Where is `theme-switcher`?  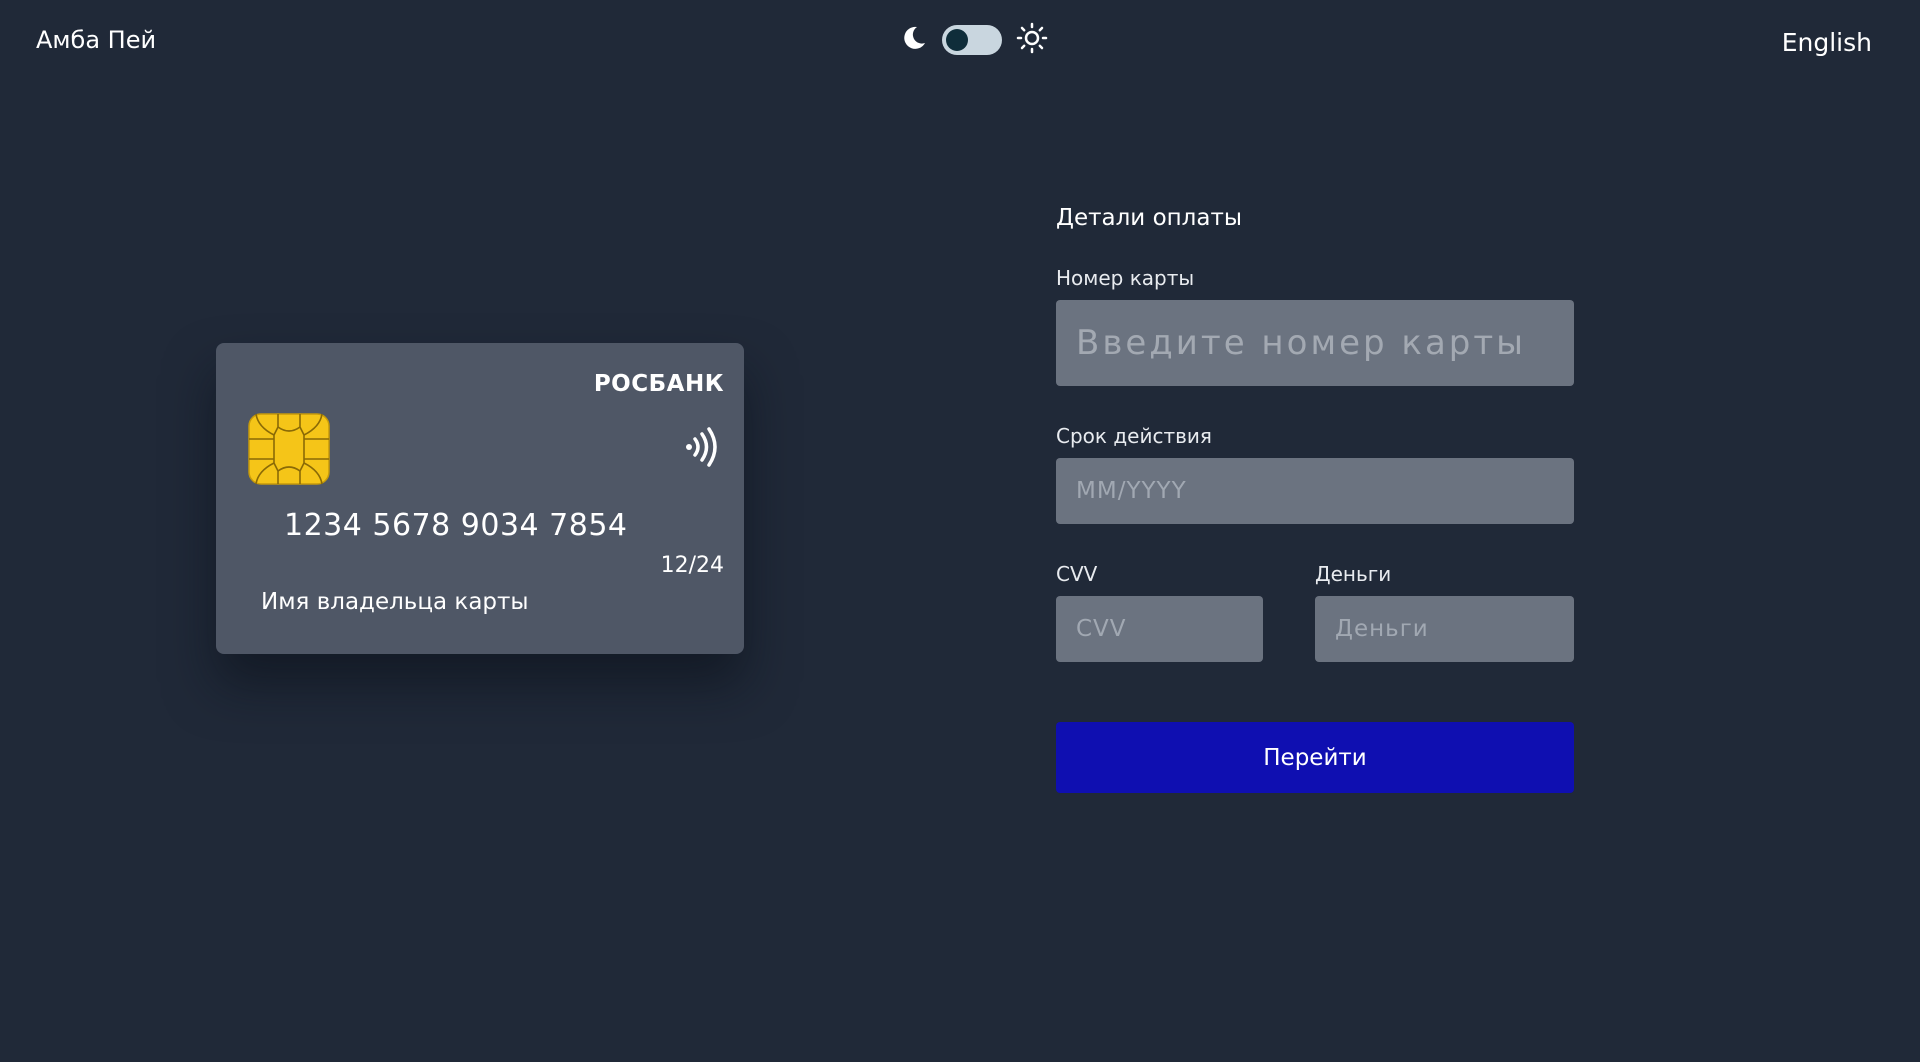
theme-switcher is located at coordinates (973, 40).